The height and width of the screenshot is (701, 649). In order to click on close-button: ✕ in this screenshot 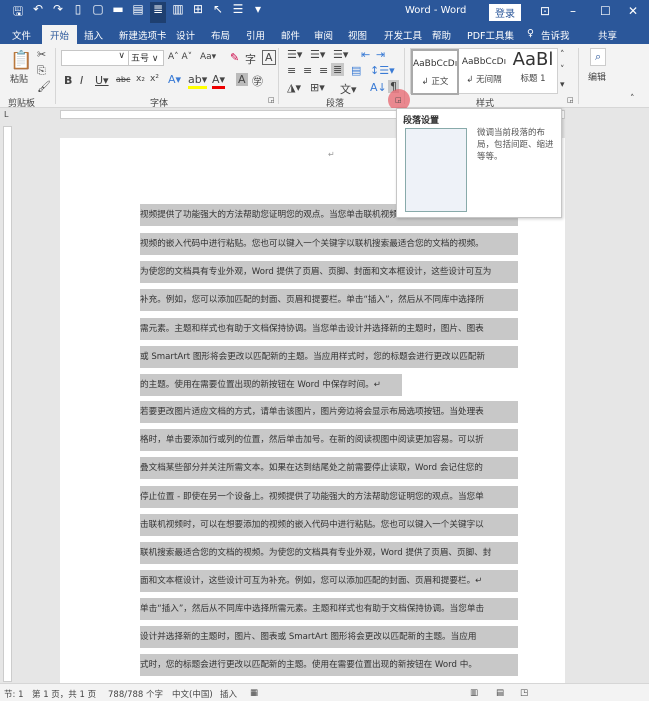, I will do `click(633, 11)`.